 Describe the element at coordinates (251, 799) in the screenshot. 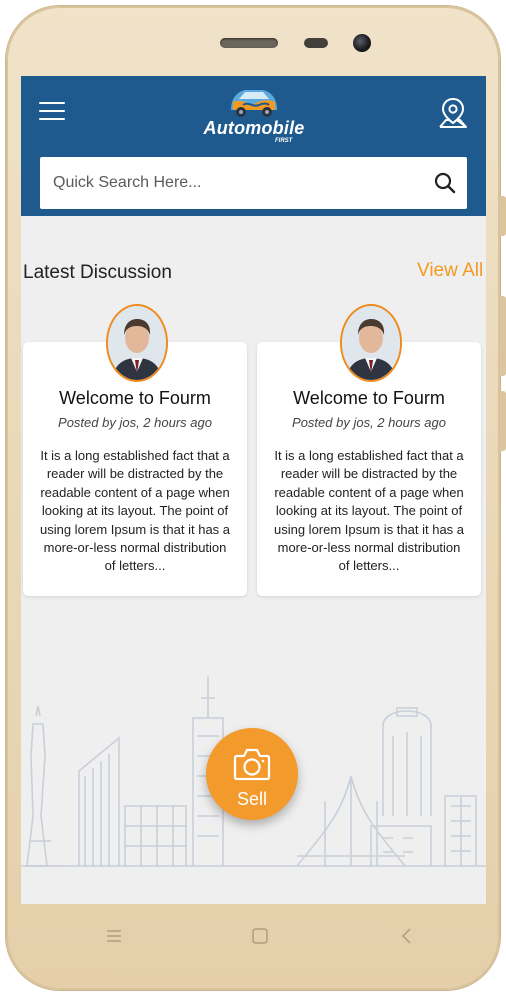

I see `sell-label: Sell` at that location.